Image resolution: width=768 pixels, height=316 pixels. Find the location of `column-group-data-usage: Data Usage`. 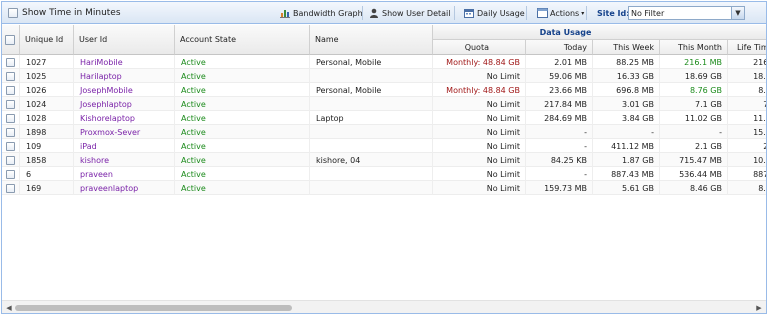

column-group-data-usage: Data Usage is located at coordinates (599, 32).